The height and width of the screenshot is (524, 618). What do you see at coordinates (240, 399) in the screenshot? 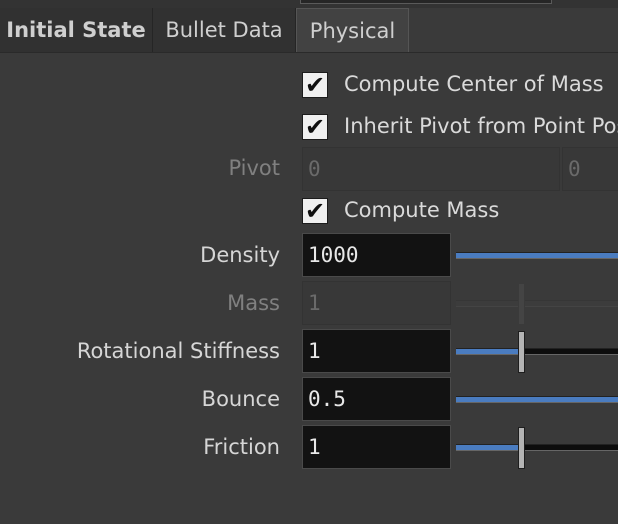
I see `bounce-label: Bounce` at bounding box center [240, 399].